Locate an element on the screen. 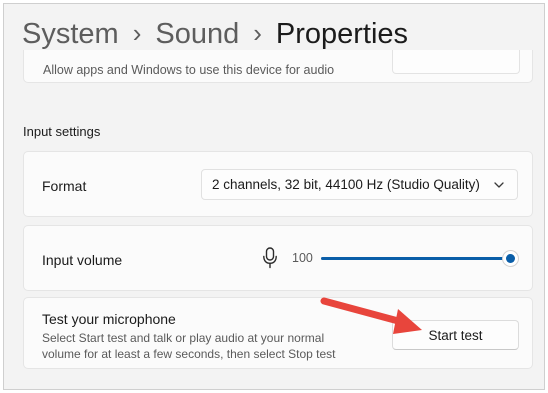  microphone-icon is located at coordinates (270, 258).